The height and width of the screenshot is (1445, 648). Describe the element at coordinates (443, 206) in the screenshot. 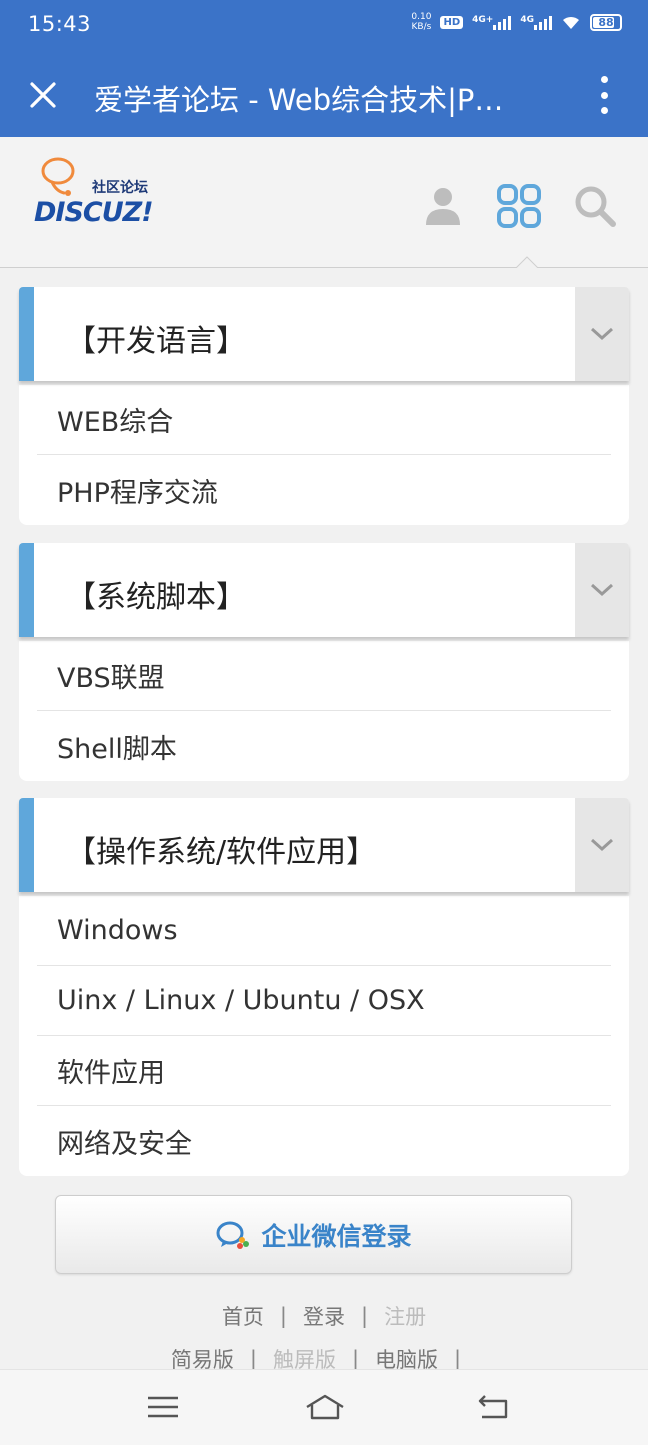

I see `user-icon` at that location.